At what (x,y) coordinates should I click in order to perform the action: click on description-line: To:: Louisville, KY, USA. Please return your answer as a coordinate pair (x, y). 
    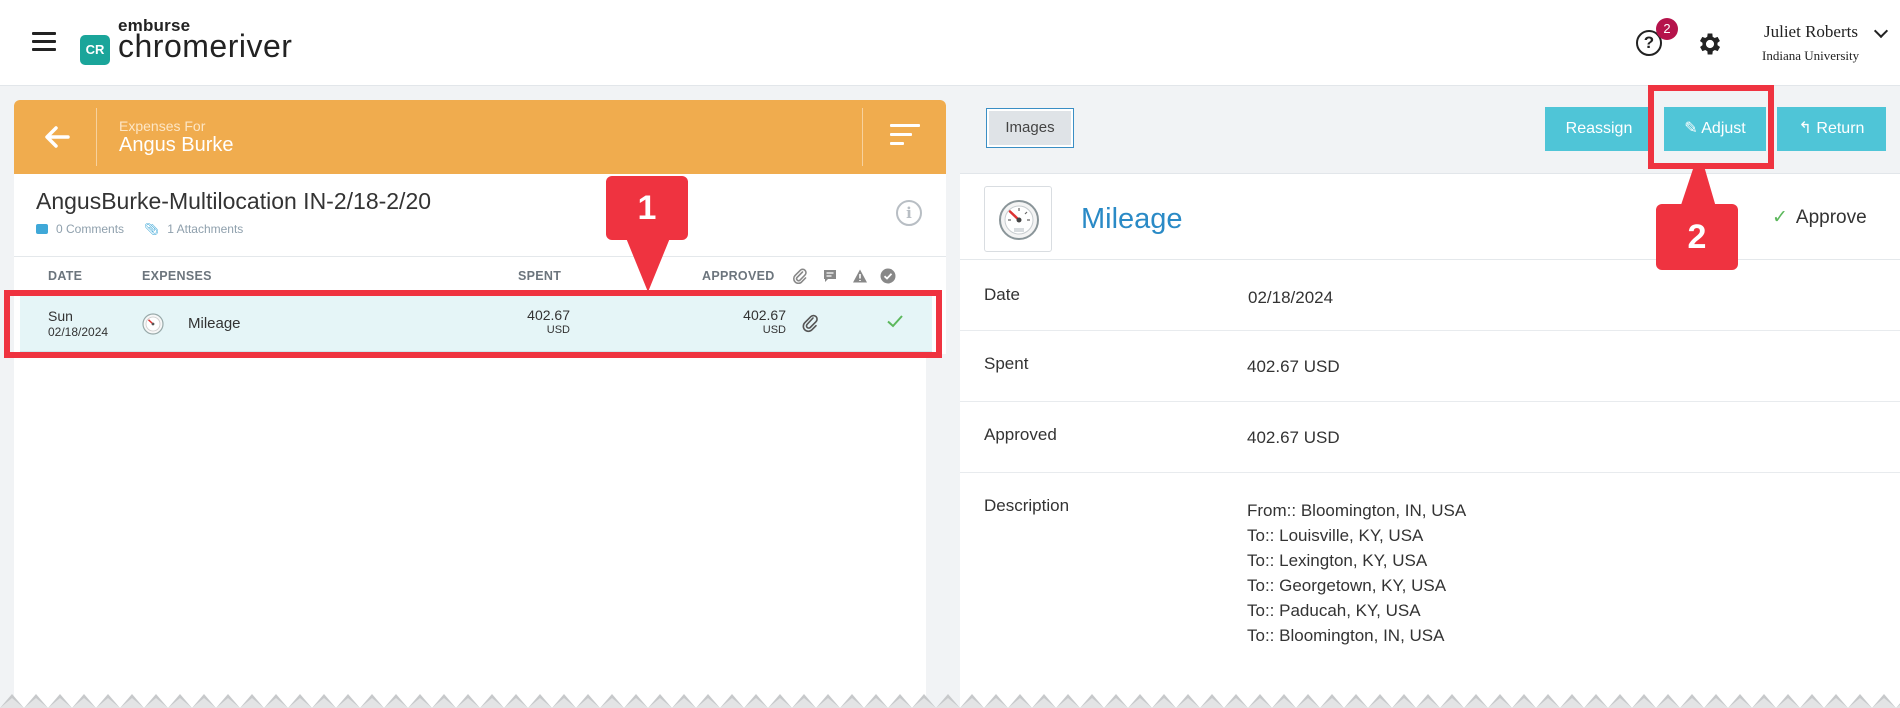
    Looking at the image, I should click on (1335, 535).